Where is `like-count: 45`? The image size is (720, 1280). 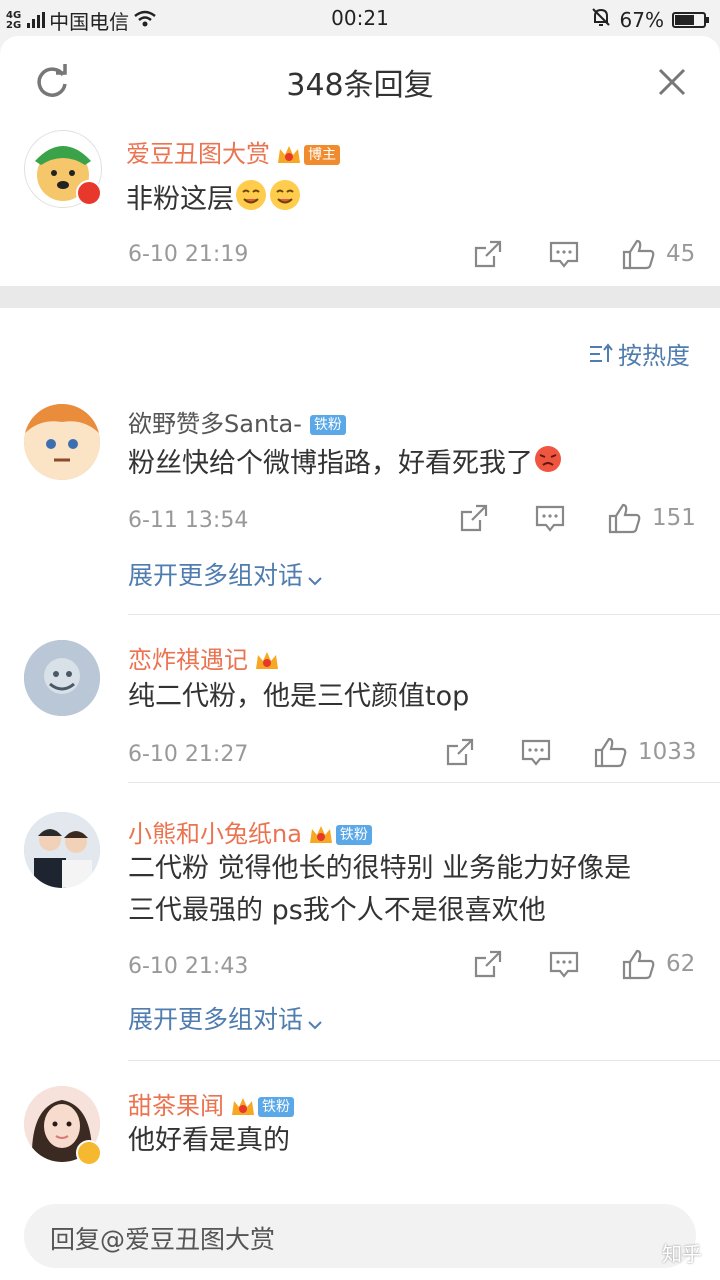 like-count: 45 is located at coordinates (681, 254).